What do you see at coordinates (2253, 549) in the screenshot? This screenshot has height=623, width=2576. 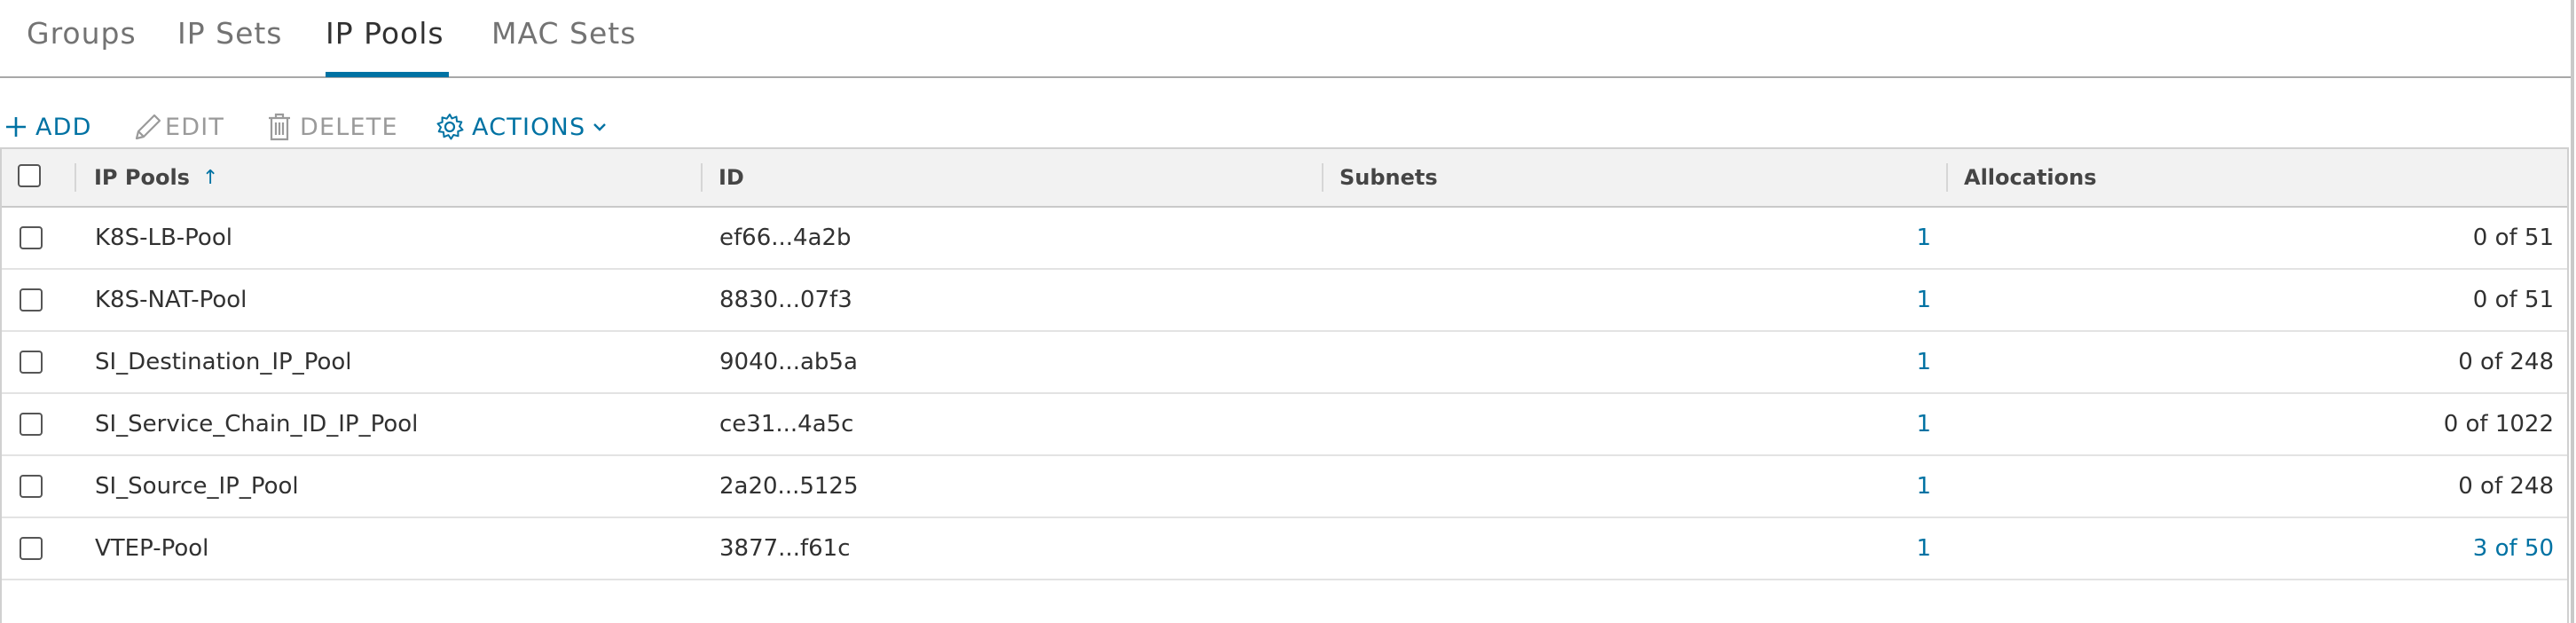 I see `row-allocations-link: 3 of 50` at bounding box center [2253, 549].